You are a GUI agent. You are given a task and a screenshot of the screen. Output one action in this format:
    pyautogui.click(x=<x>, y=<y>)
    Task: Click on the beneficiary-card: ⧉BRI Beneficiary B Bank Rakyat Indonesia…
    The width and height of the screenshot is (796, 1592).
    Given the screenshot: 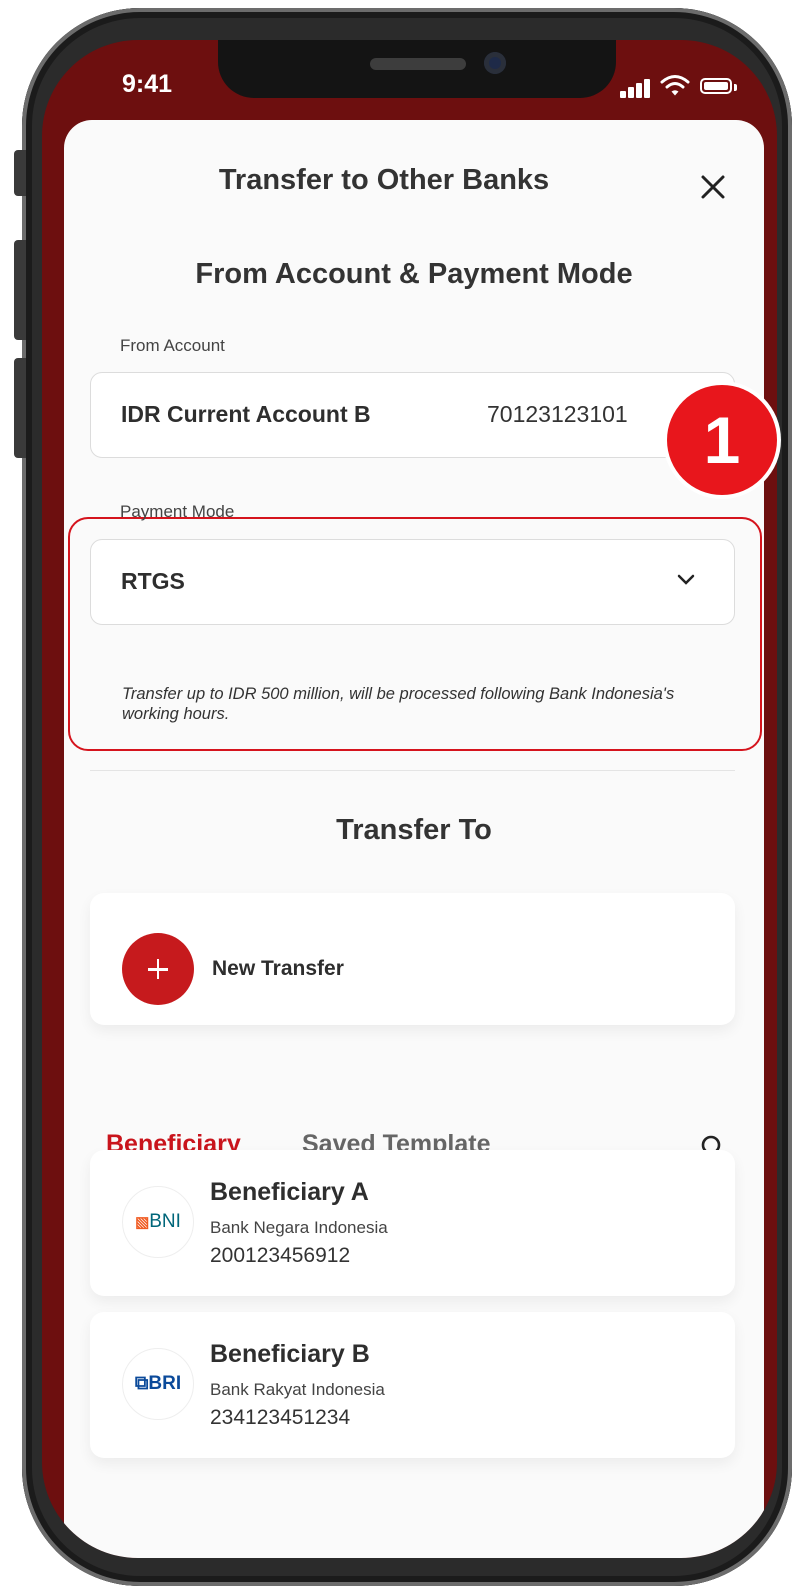 What is the action you would take?
    pyautogui.click(x=412, y=1385)
    